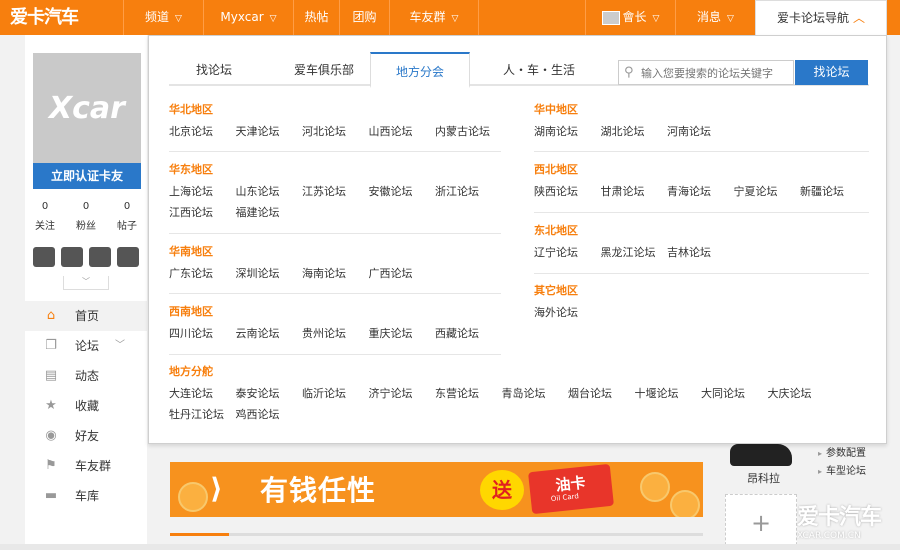  I want to click on tab-car-club: 爱车俱乐部, so click(324, 69).